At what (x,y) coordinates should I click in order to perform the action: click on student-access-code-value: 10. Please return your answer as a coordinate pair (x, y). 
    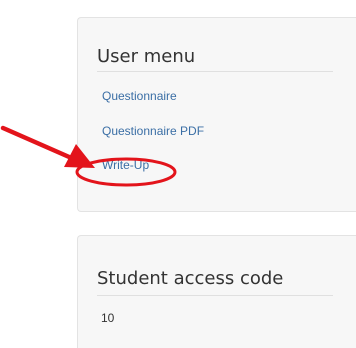
    Looking at the image, I should click on (108, 318).